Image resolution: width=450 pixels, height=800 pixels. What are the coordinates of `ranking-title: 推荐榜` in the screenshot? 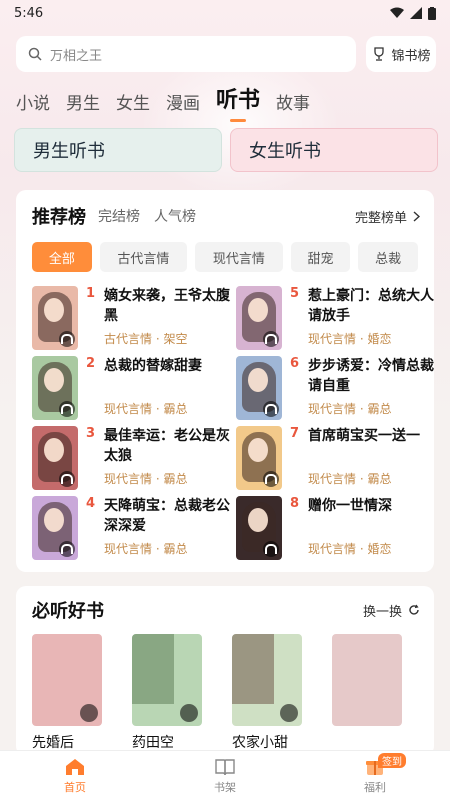 It's located at (59, 216).